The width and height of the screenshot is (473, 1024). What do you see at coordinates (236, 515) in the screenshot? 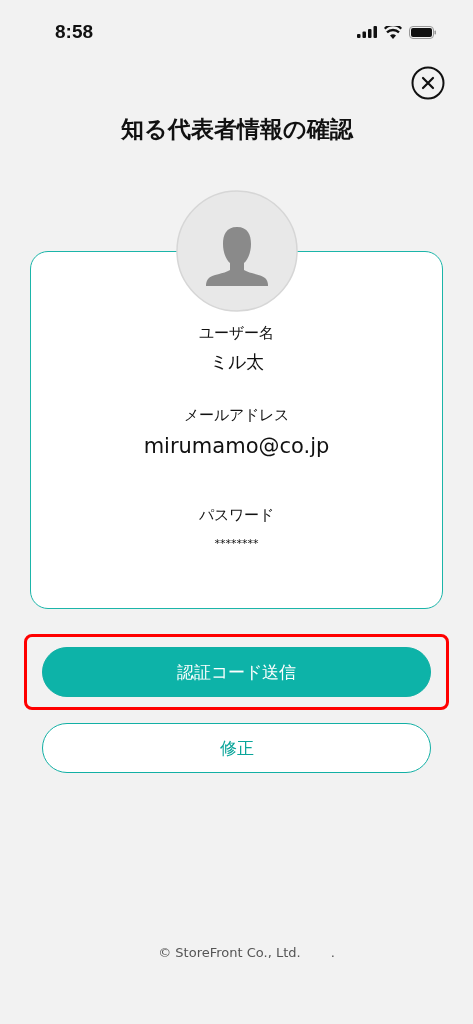
I see `field-label: パスワード` at bounding box center [236, 515].